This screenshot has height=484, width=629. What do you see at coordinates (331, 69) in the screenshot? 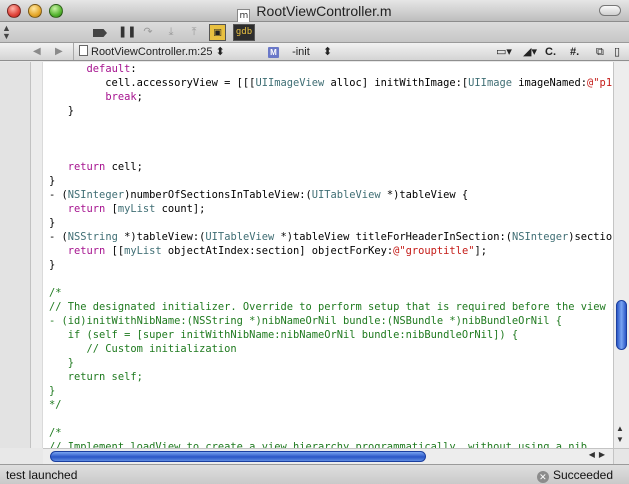
I see `code-line: default:` at bounding box center [331, 69].